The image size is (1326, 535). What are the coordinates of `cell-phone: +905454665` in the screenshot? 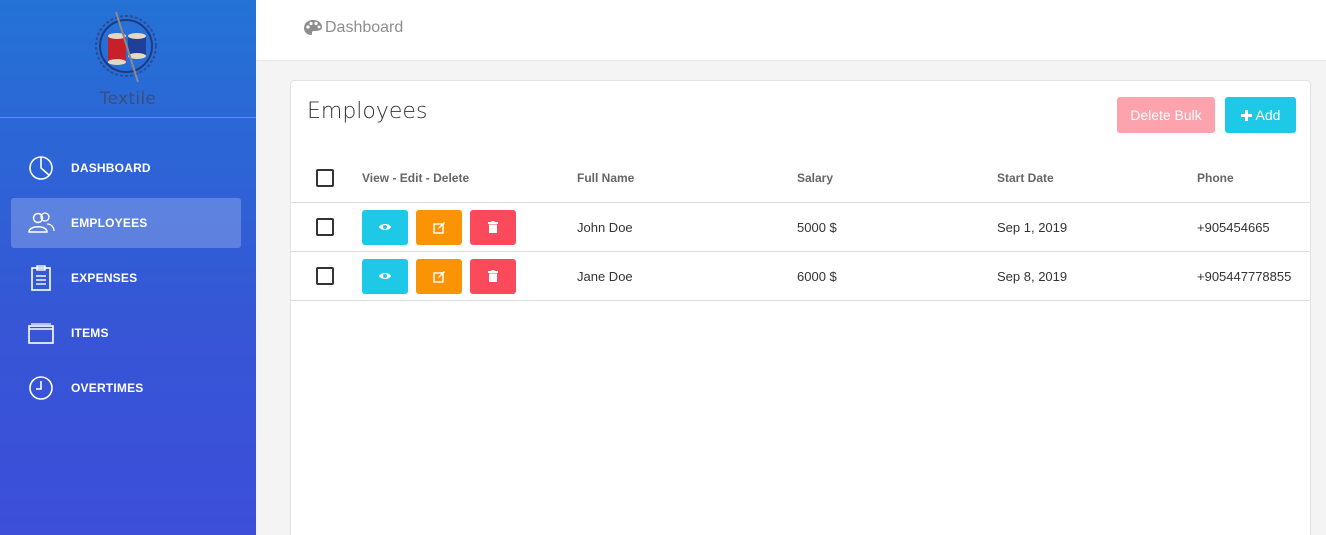 It's located at (1233, 227).